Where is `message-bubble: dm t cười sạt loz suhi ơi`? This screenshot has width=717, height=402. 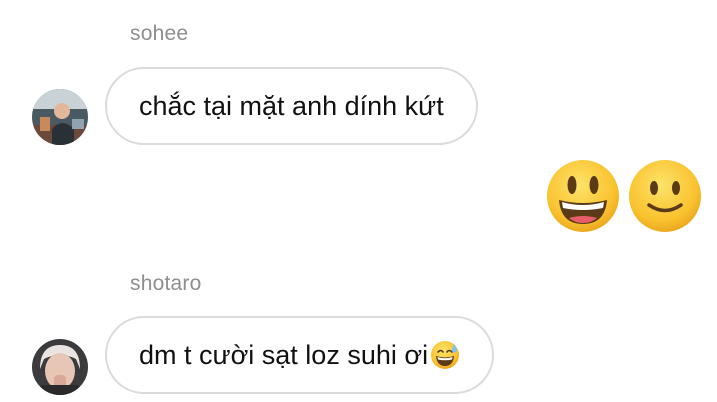 message-bubble: dm t cười sạt loz suhi ơi is located at coordinates (300, 355).